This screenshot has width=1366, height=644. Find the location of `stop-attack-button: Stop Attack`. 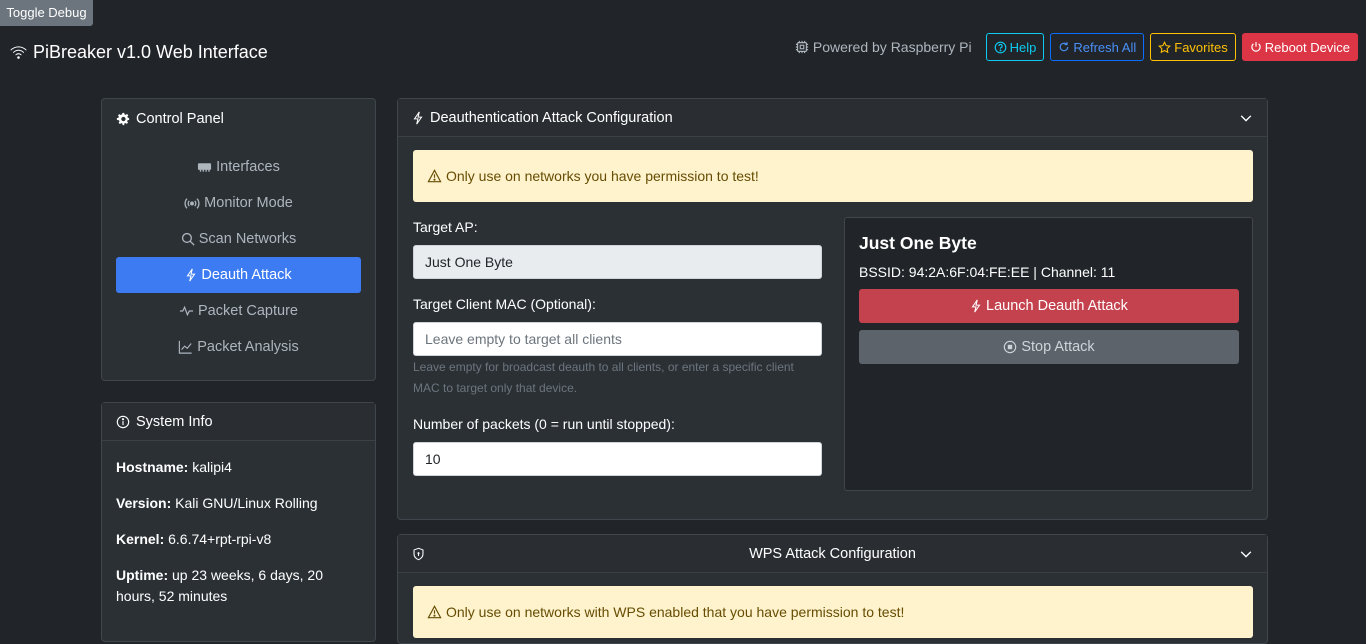

stop-attack-button: Stop Attack is located at coordinates (1049, 347).